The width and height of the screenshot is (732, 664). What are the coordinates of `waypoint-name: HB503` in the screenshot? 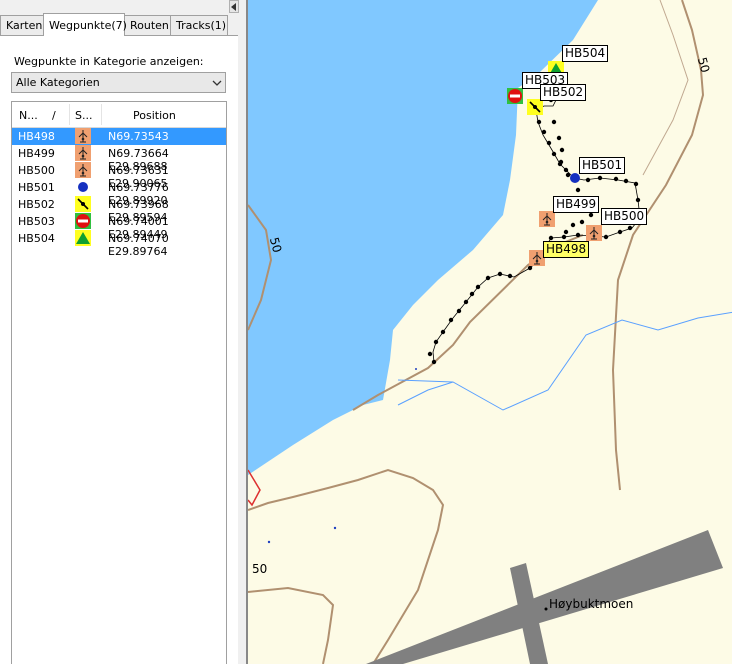 It's located at (36, 221).